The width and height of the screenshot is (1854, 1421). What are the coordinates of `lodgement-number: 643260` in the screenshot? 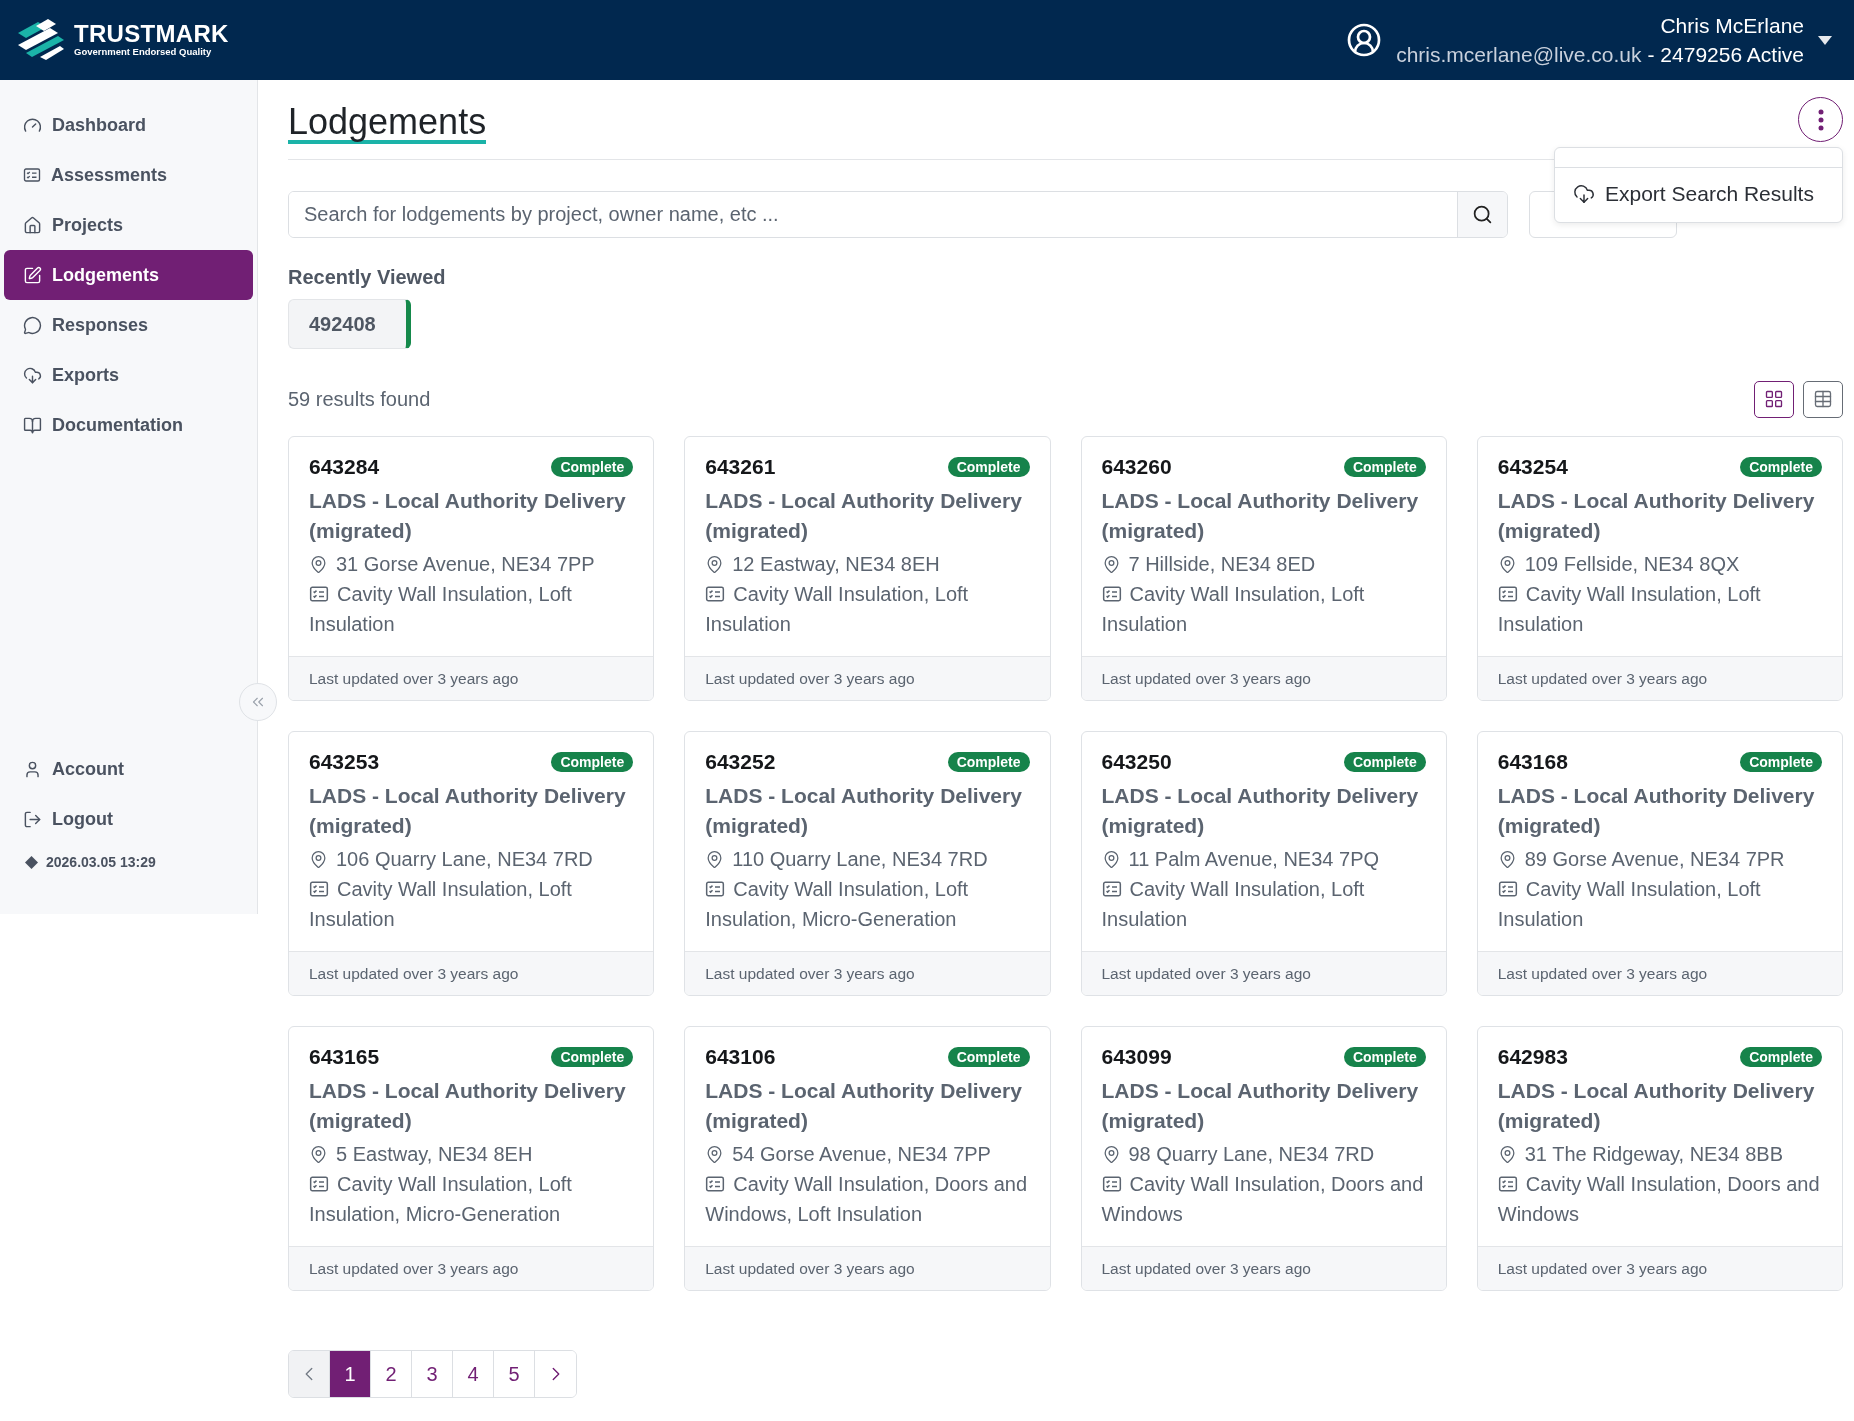 It's located at (1136, 467).